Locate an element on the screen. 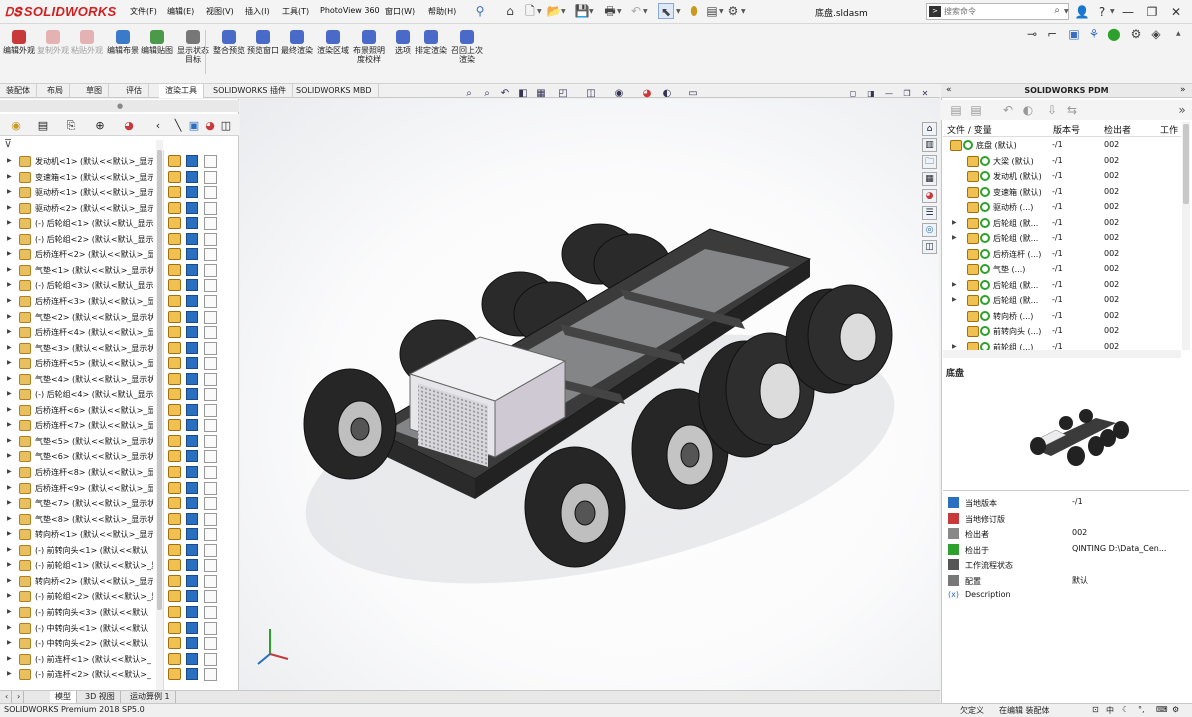  hide-show-icon: ◉ is located at coordinates (619, 94).